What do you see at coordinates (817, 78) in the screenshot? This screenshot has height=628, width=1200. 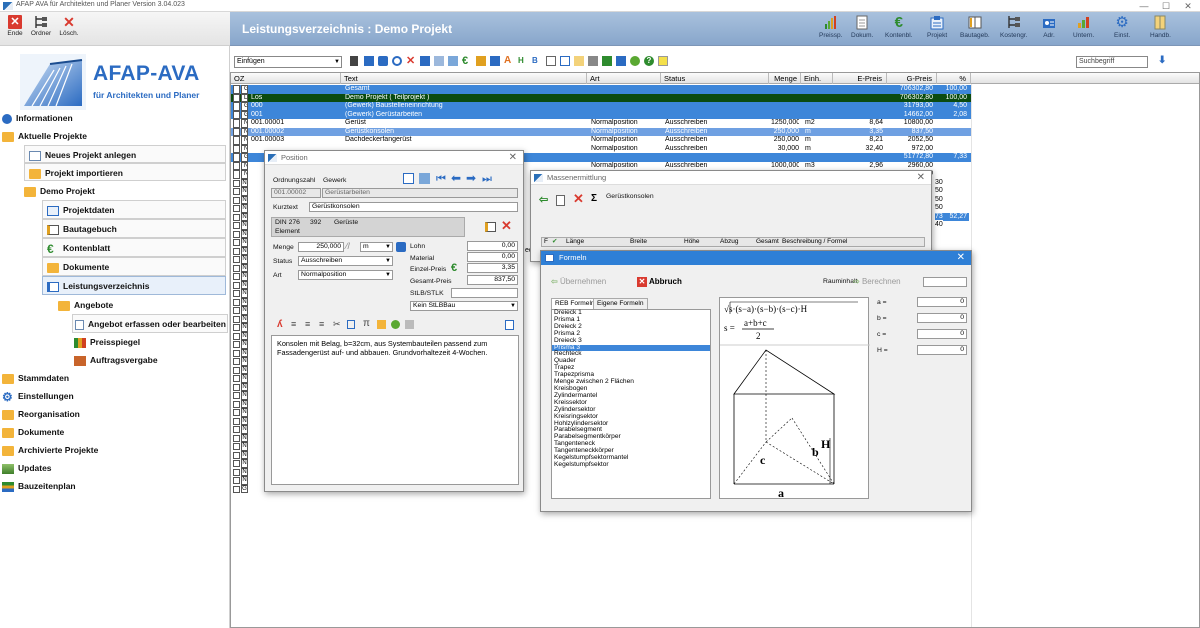 I see `col-einheit: Einh.` at bounding box center [817, 78].